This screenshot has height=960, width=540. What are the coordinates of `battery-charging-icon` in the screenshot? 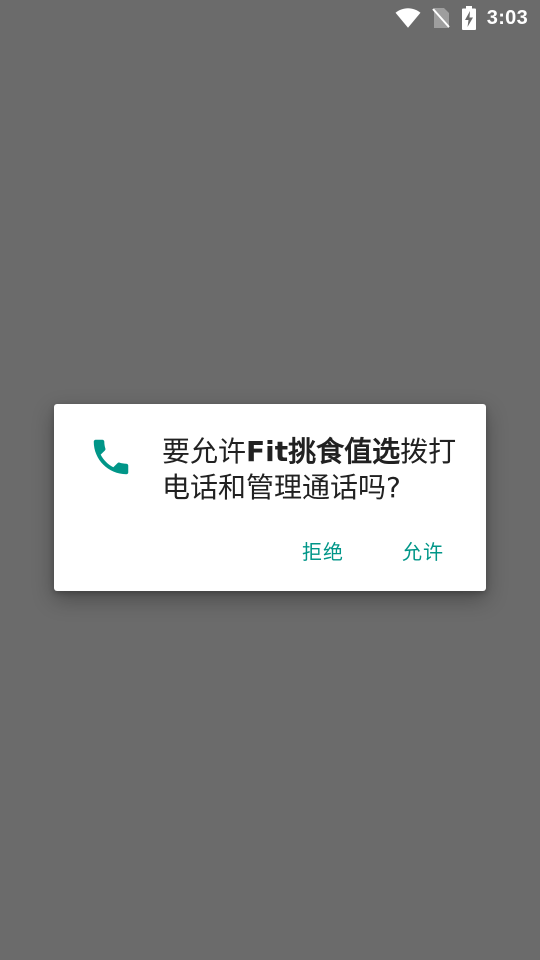 It's located at (468, 18).